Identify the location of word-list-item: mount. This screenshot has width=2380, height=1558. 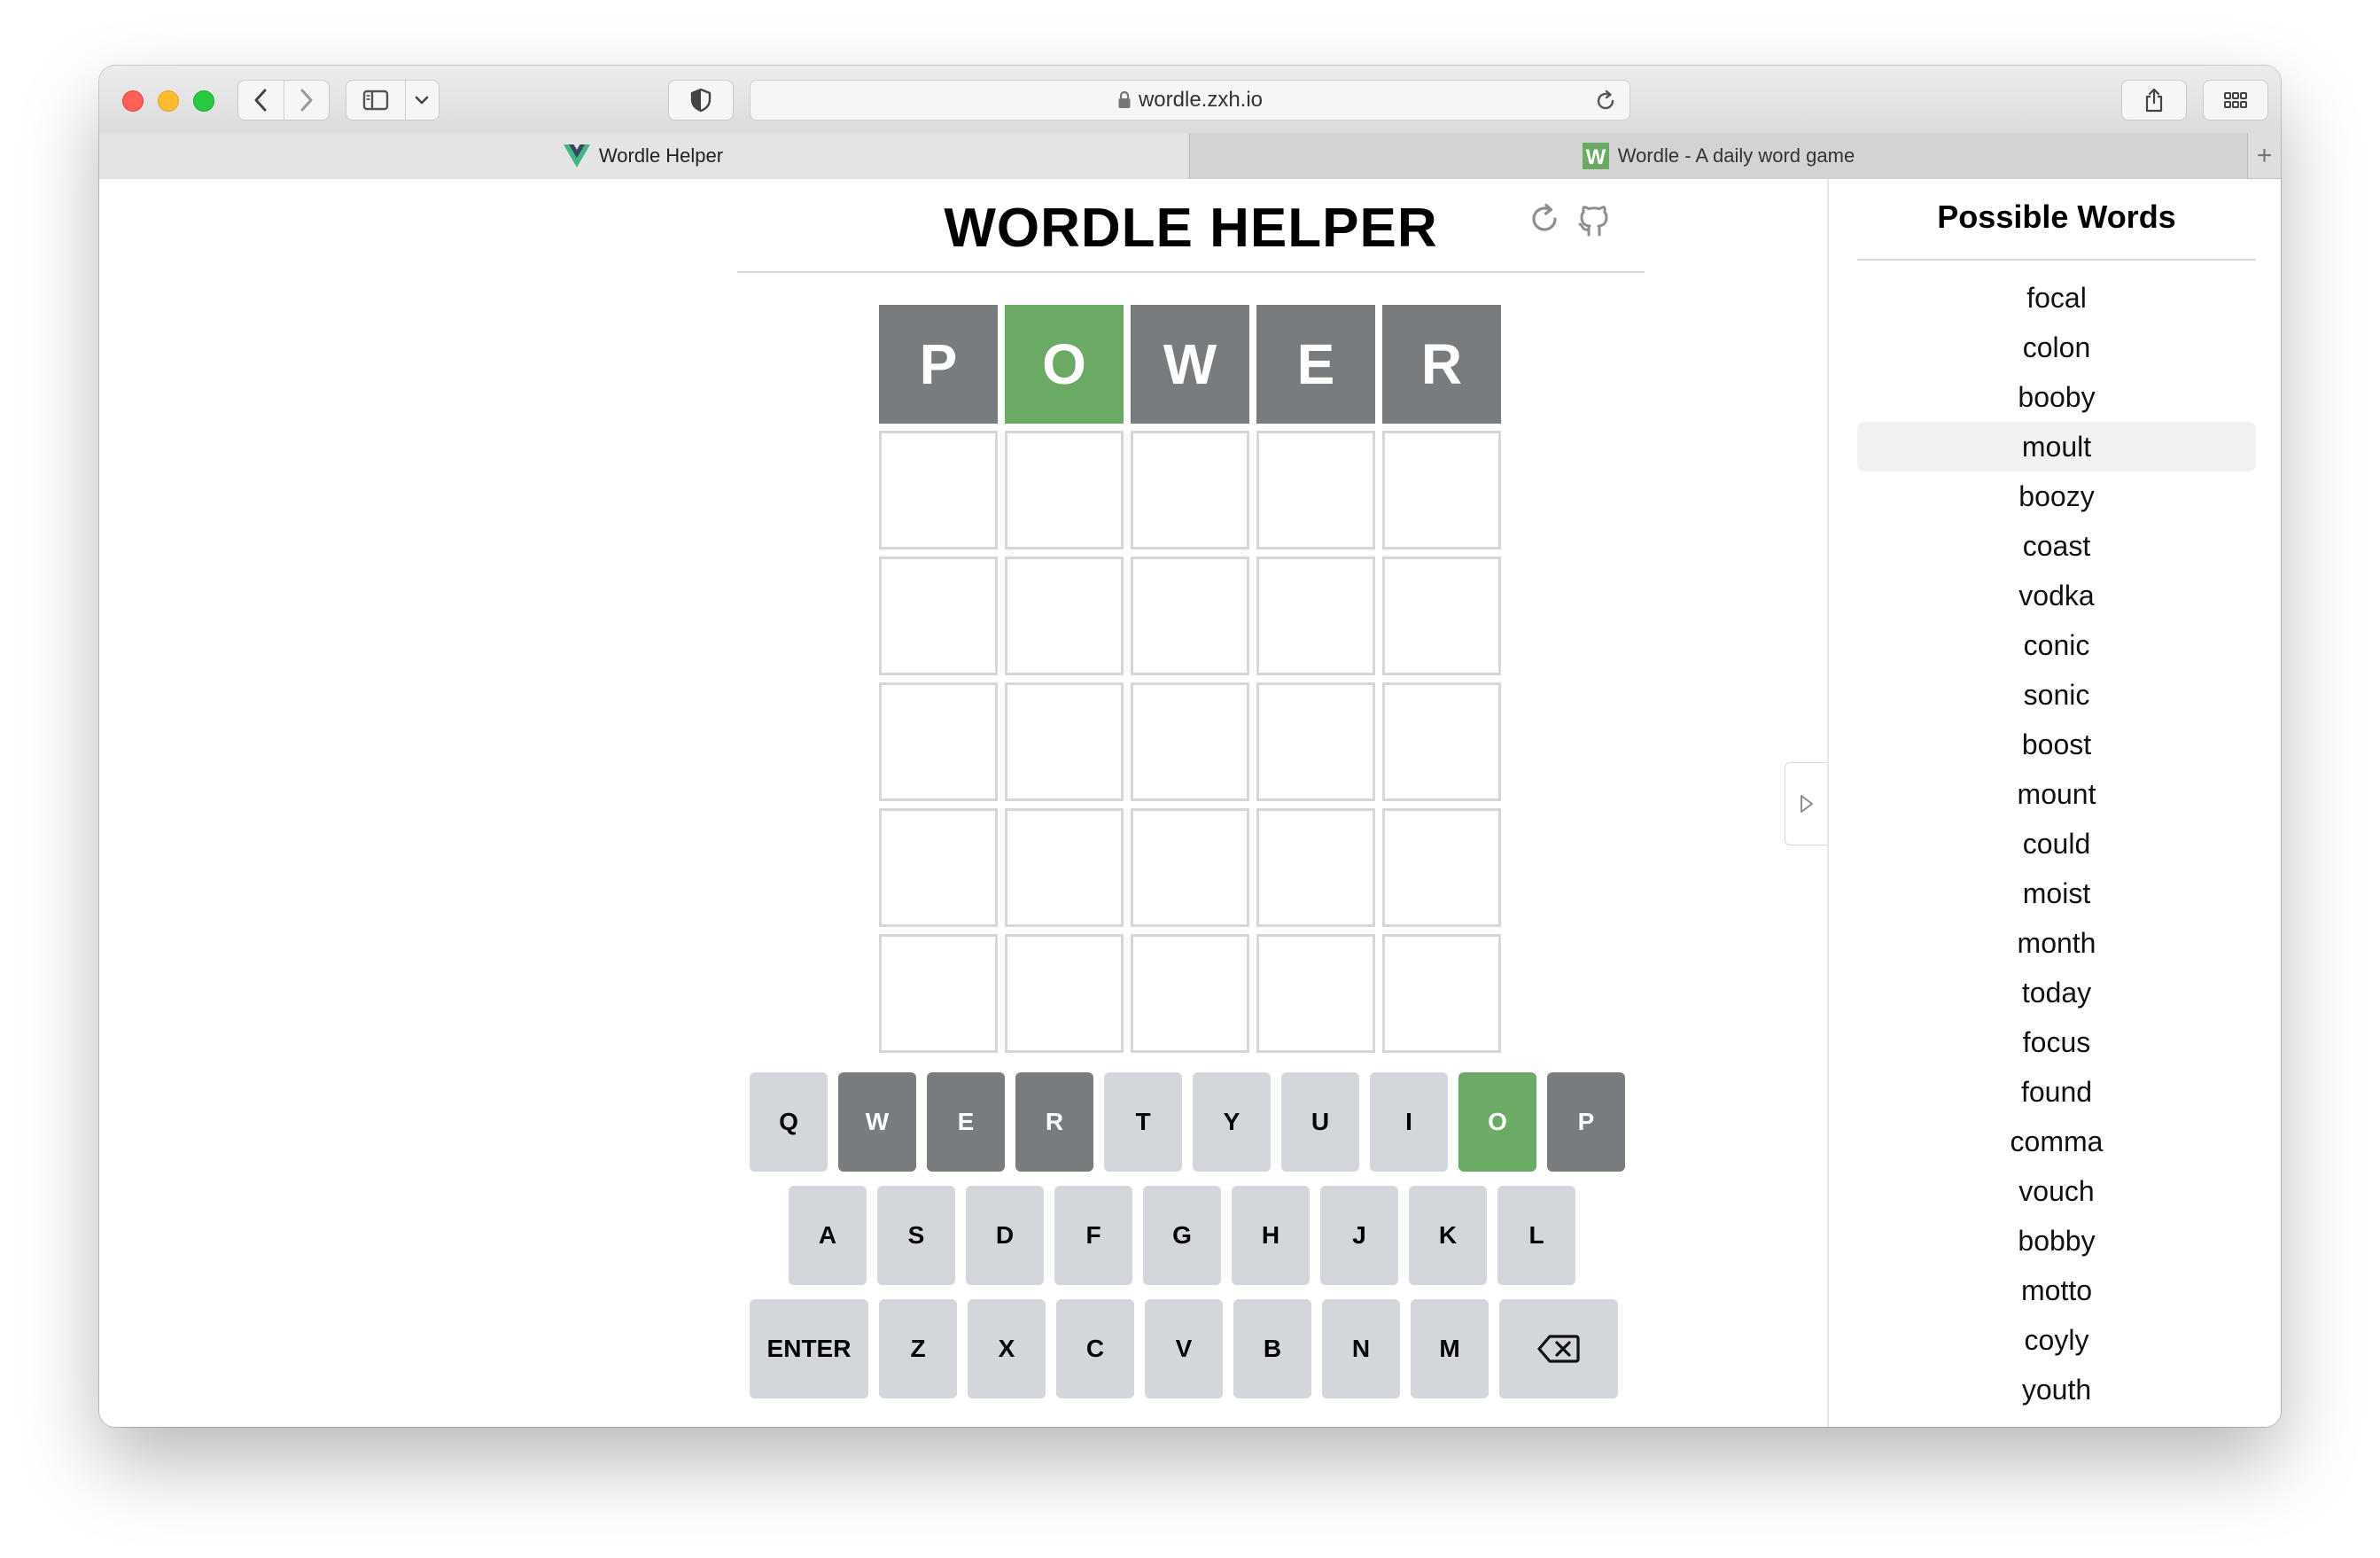
(2056, 794).